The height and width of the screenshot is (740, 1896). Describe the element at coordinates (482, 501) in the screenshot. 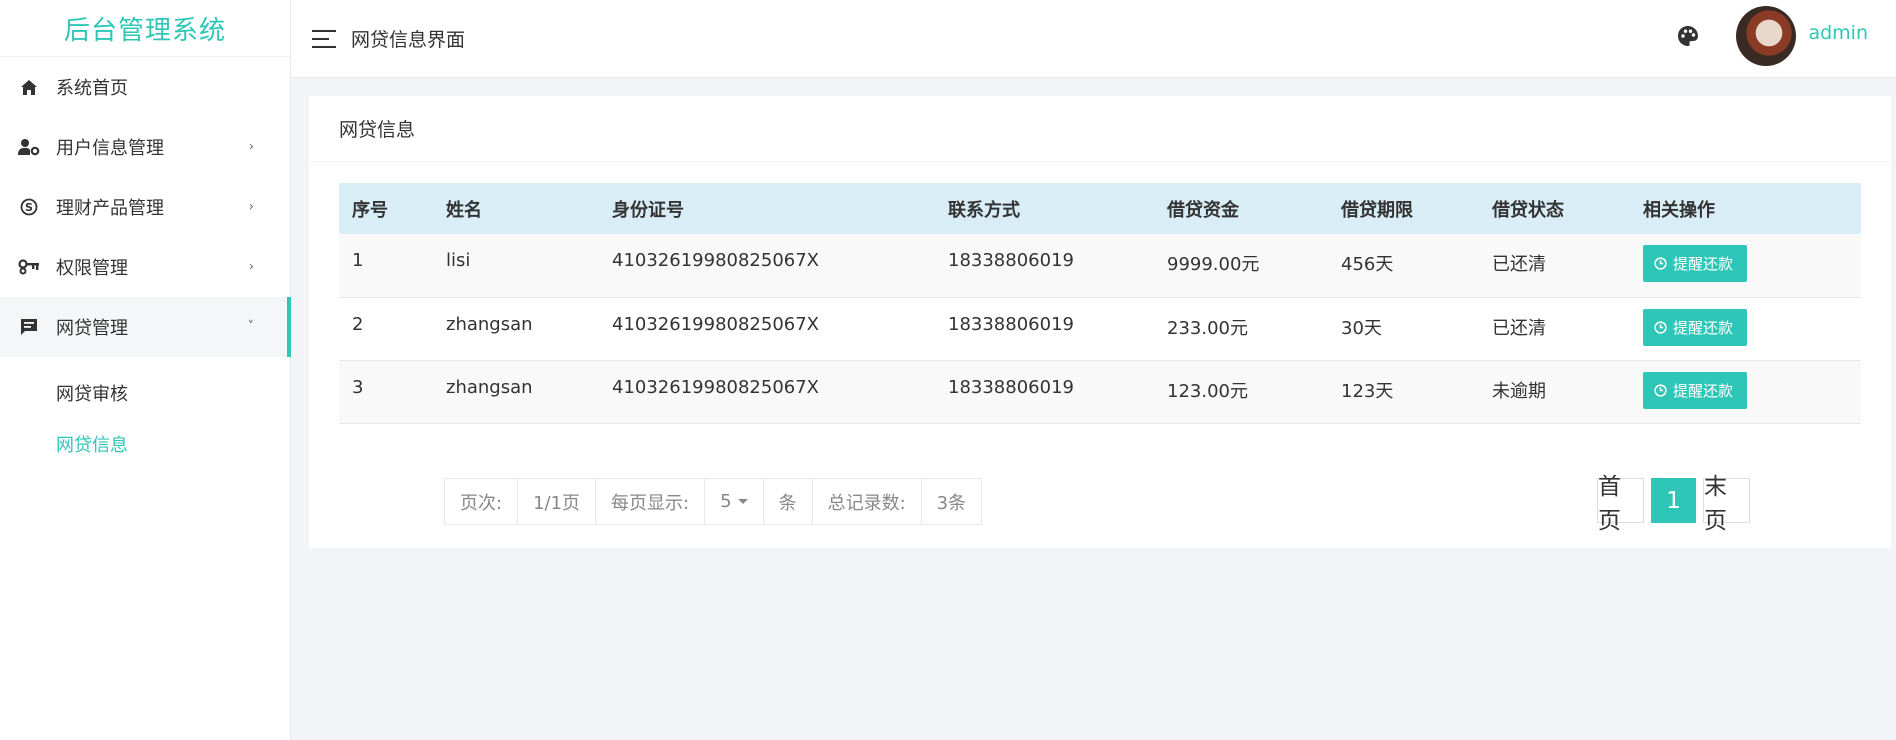

I see `page-label: 页次:` at that location.